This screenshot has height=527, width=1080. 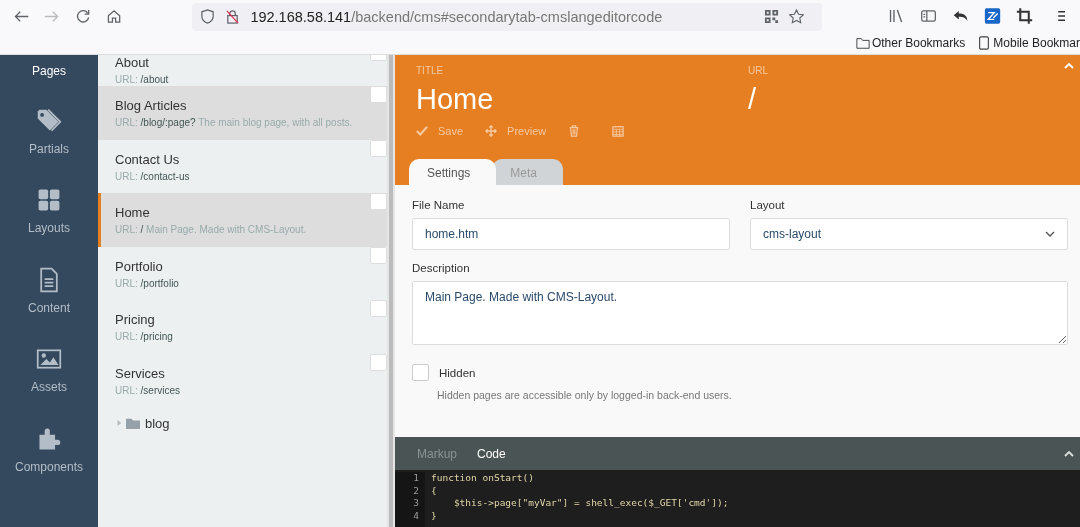 I want to click on page-item: Home URL: / Main Page. Made with CMS-Layout., so click(x=242, y=220).